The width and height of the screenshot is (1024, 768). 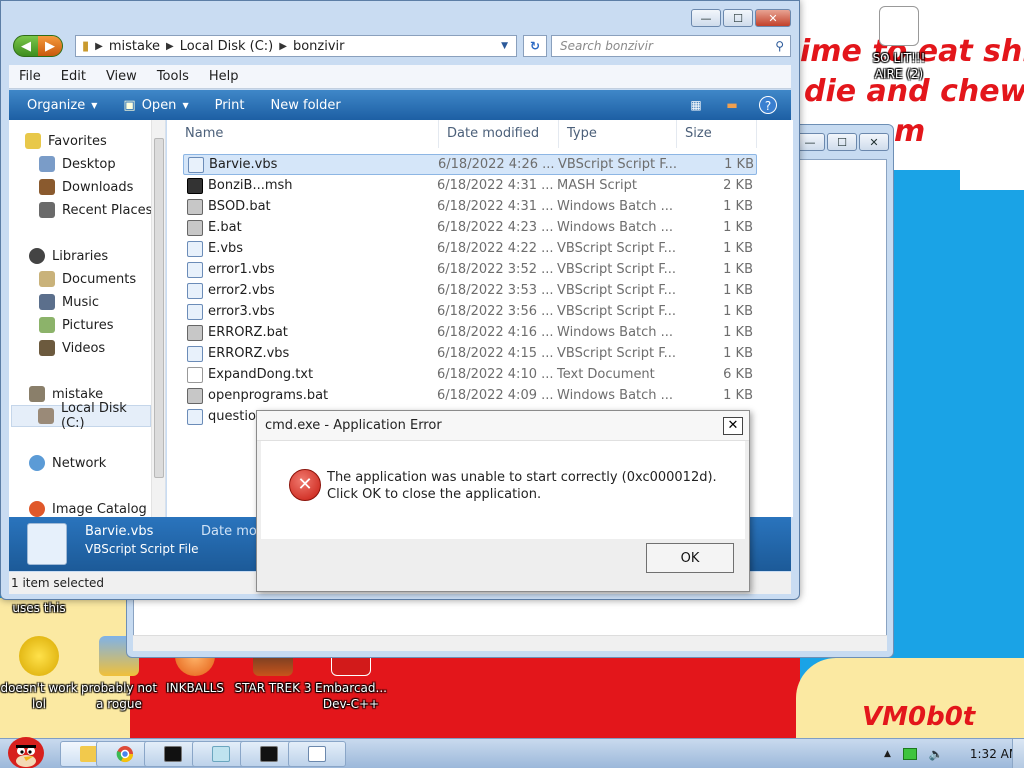 I want to click on desktop-icon-uses-this: uses this, so click(x=39, y=608).